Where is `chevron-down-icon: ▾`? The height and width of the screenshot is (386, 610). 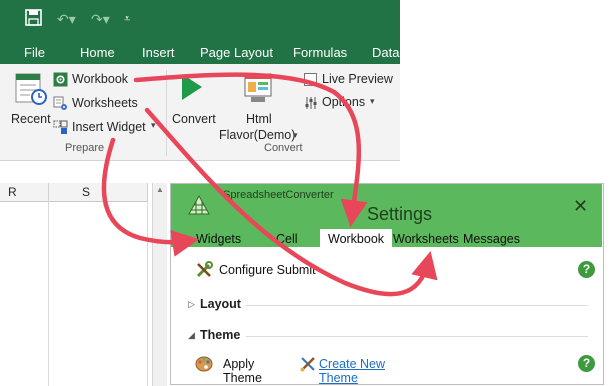
chevron-down-icon: ▾ is located at coordinates (153, 125).